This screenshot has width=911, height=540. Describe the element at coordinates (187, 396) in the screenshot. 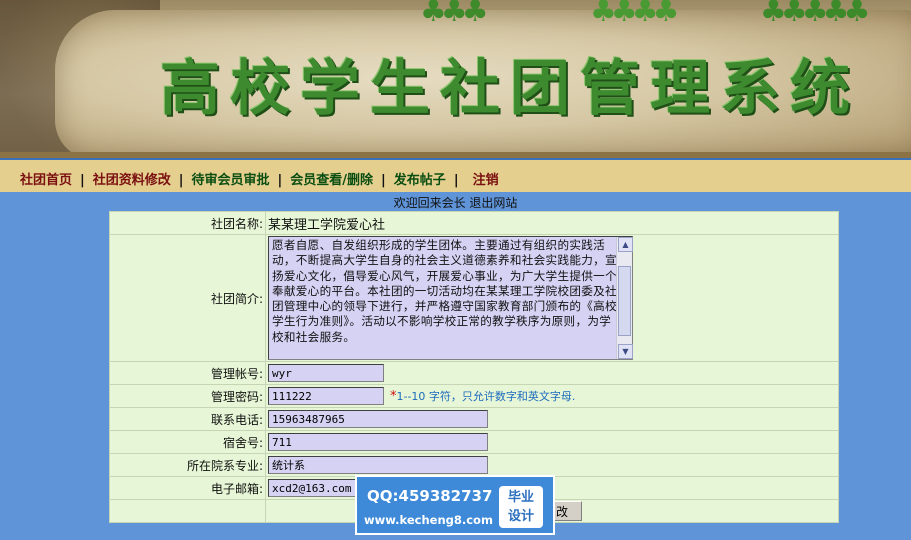

I see `password-label: 管理密码:` at that location.